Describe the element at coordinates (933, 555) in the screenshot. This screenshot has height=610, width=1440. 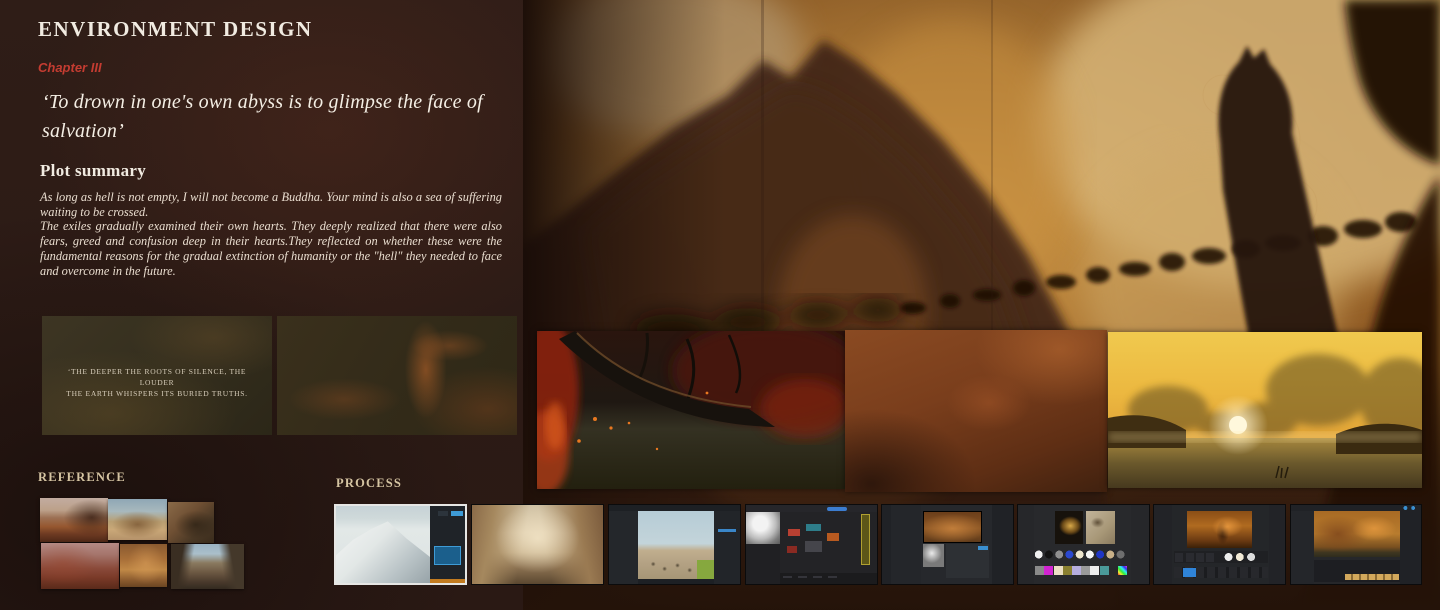
I see `heightmap-preview` at that location.